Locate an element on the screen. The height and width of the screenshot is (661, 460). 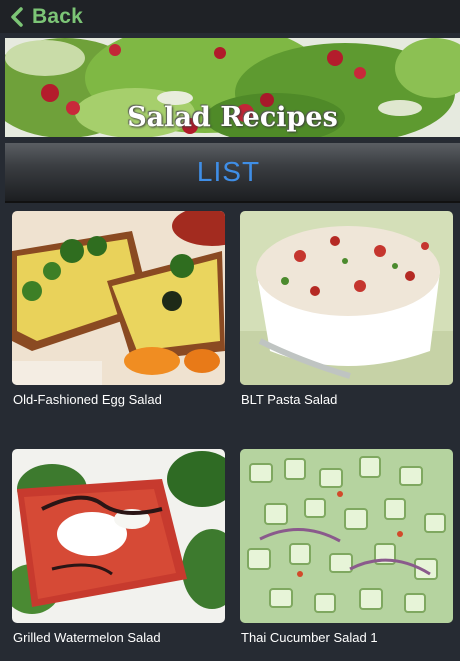
banner-title: Salad Recipes is located at coordinates (232, 117).